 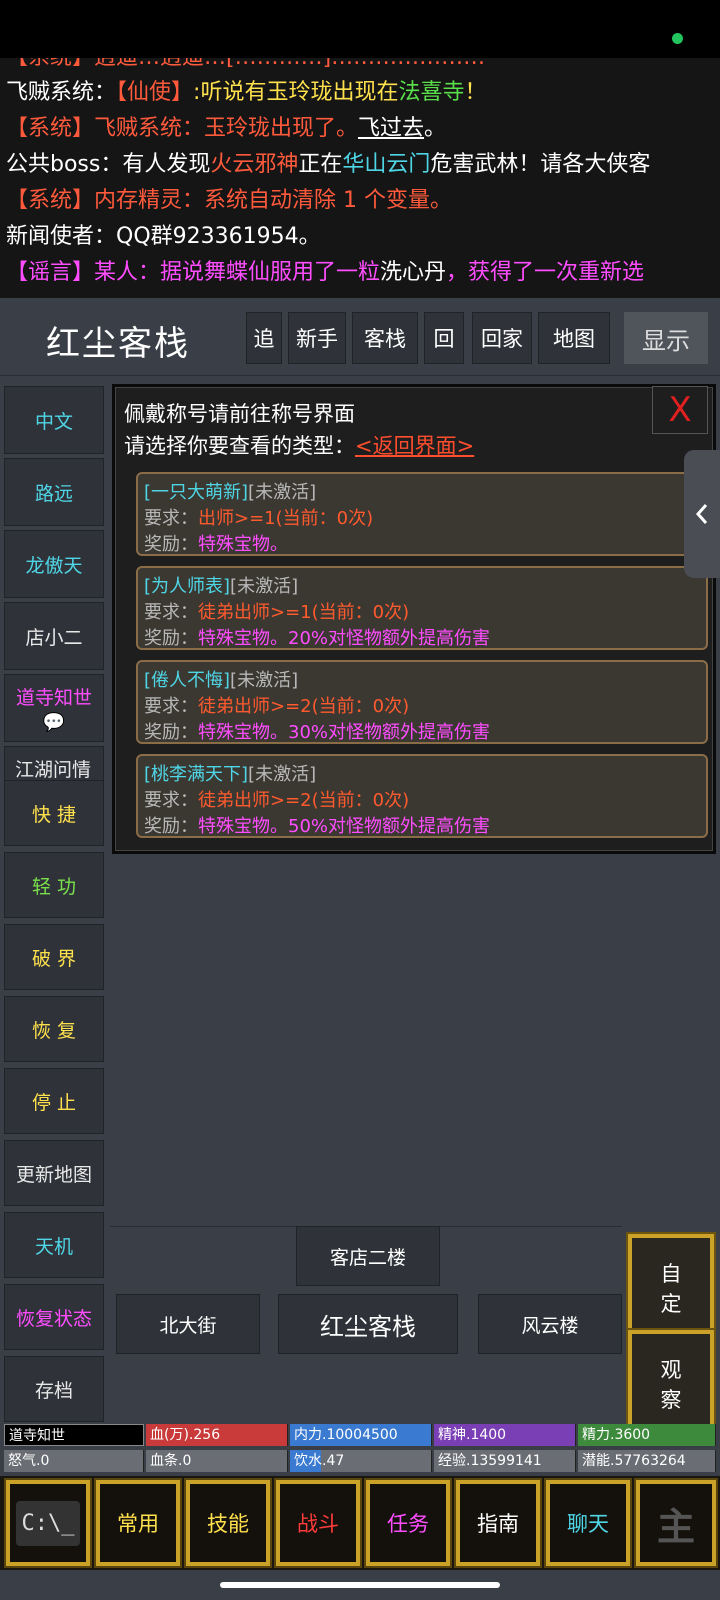 I want to click on chat-bubble-icon: 💬, so click(x=54, y=722).